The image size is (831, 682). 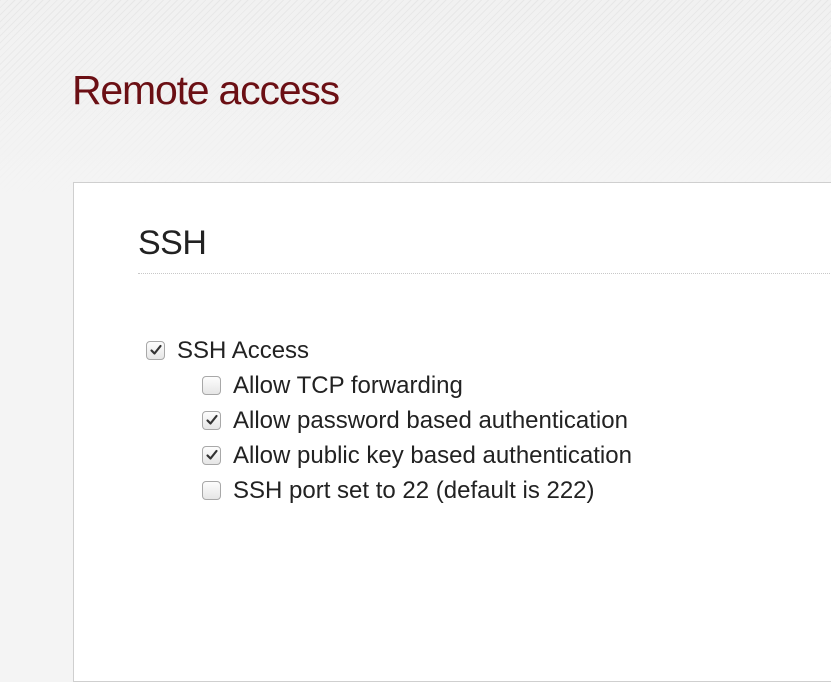 What do you see at coordinates (243, 351) in the screenshot?
I see `ssh-access-label: SSH Access` at bounding box center [243, 351].